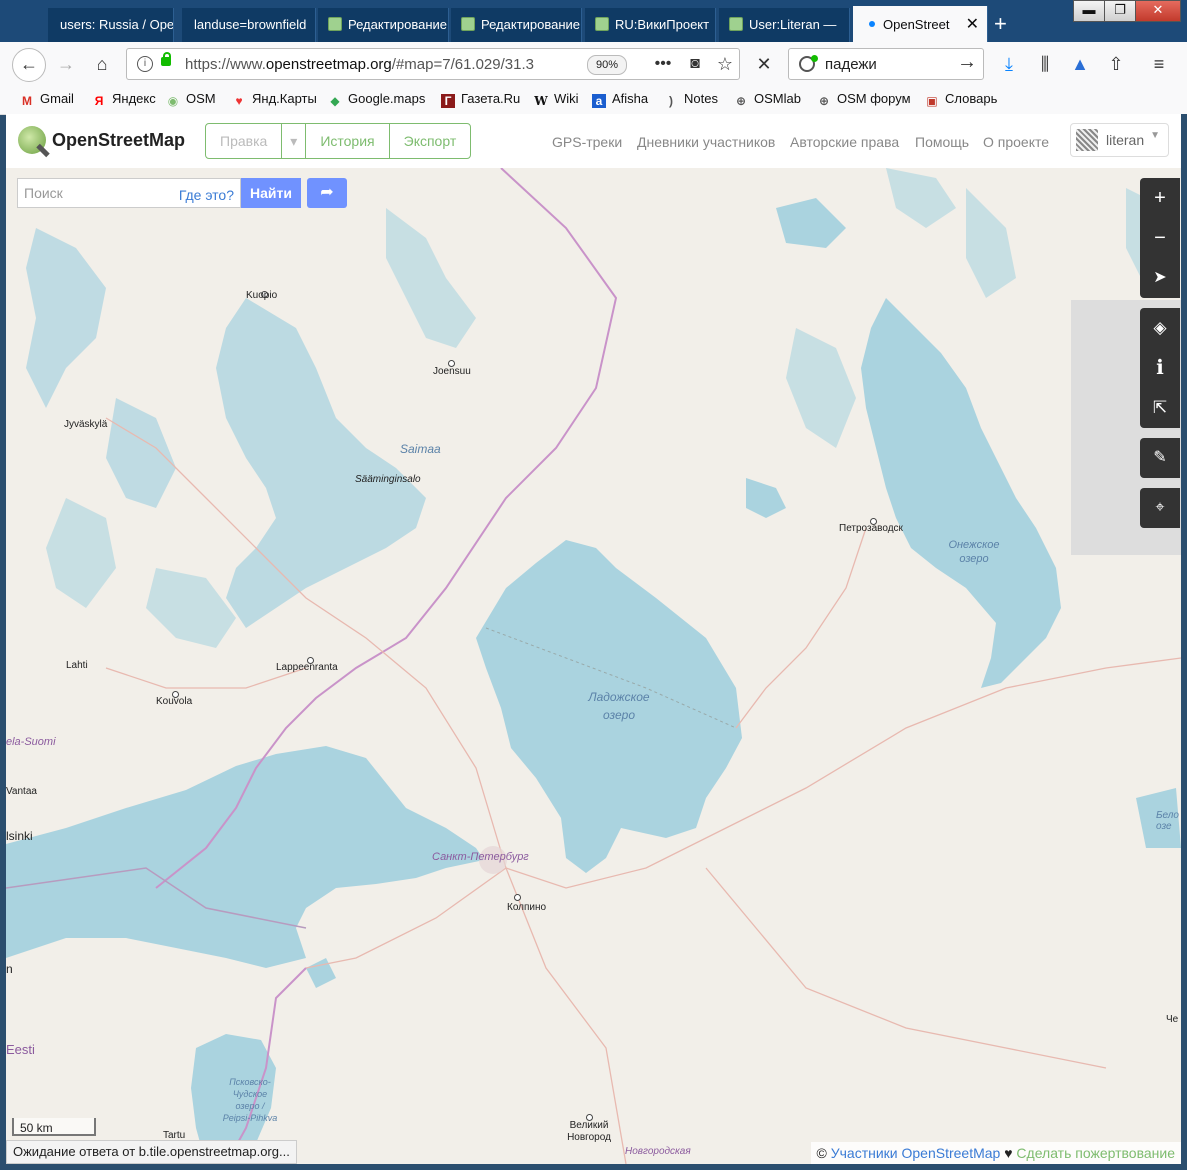 Image resolution: width=1187 pixels, height=1170 pixels. I want to click on edit-button-group: Правка ▾ История Экспорт, so click(338, 141).